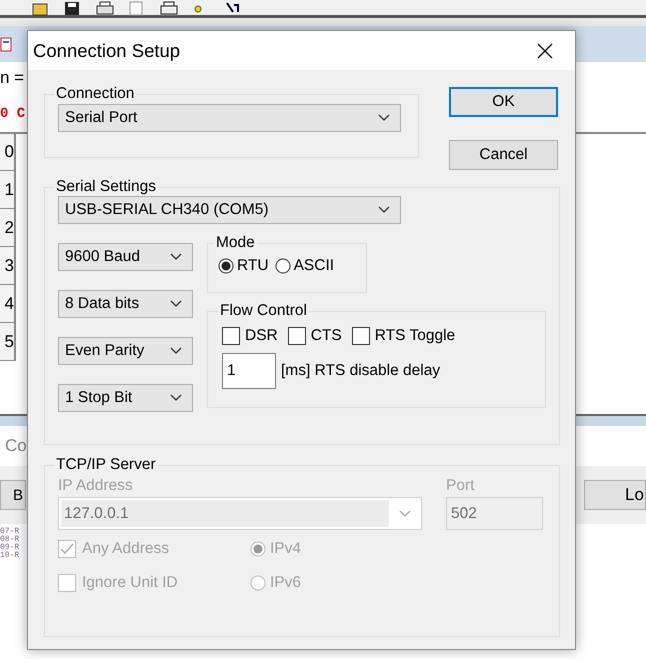 The image size is (646, 659). I want to click on field-label: Port, so click(461, 486).